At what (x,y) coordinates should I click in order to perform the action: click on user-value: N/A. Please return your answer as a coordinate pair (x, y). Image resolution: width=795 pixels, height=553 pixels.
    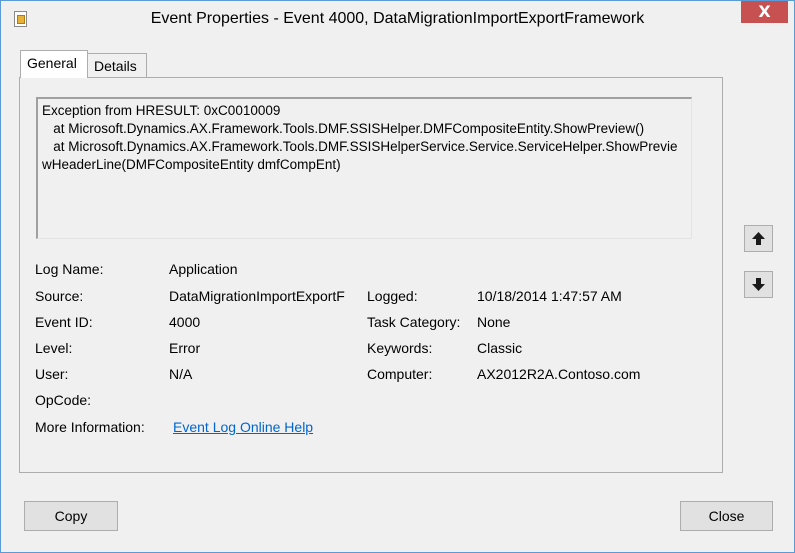
    Looking at the image, I should click on (181, 374).